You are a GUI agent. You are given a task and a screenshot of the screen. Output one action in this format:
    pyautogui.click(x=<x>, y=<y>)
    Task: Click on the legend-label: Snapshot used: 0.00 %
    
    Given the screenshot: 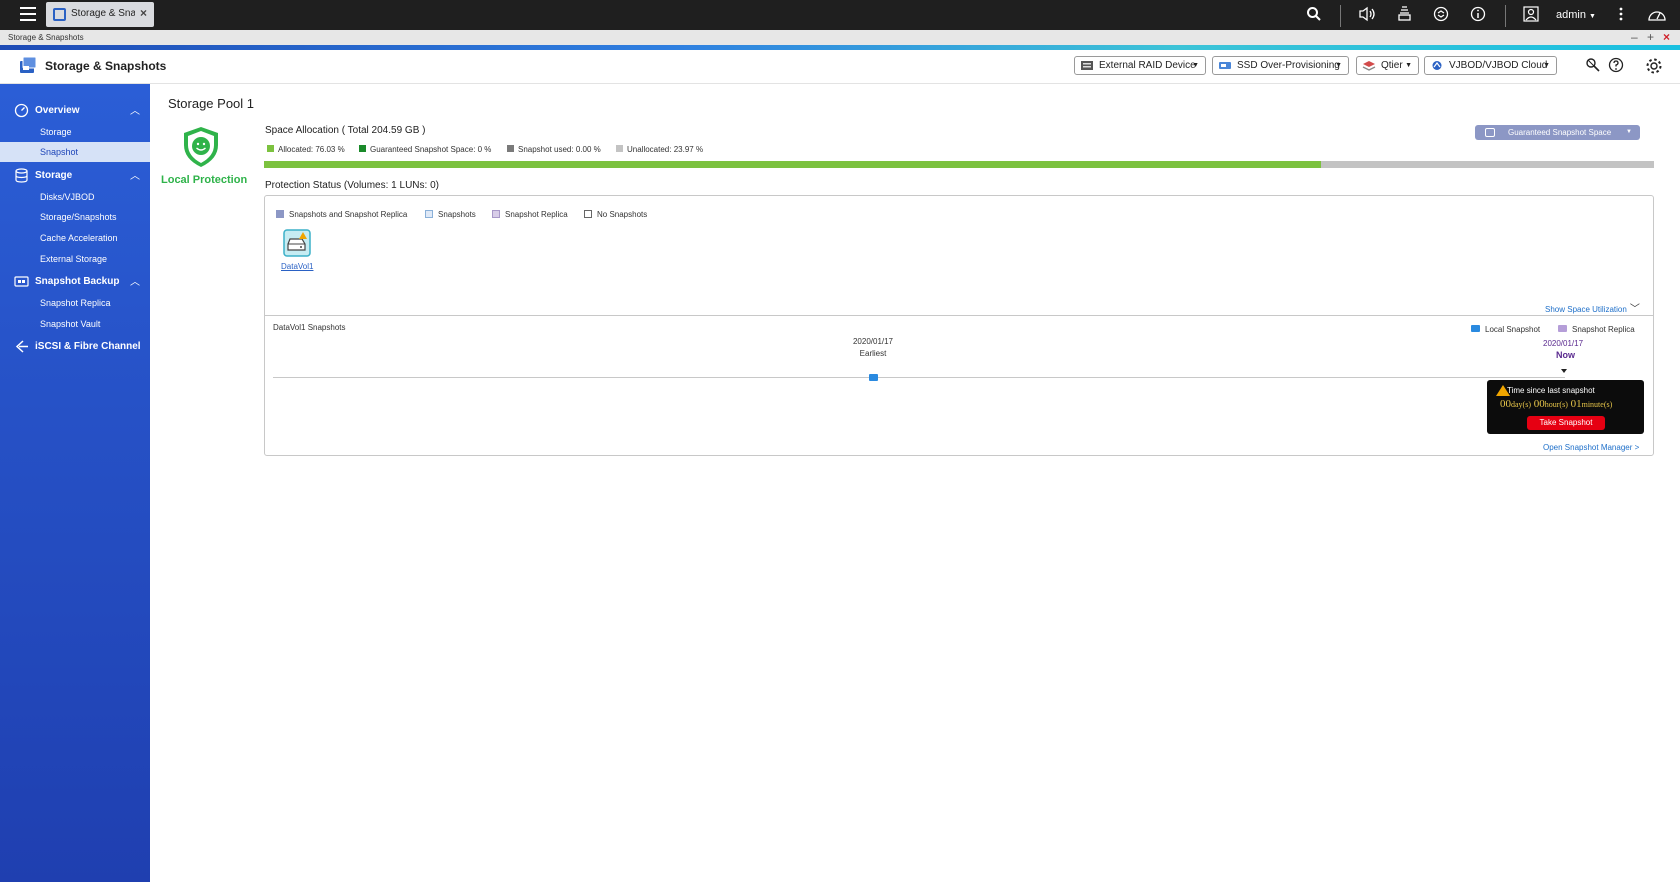 What is the action you would take?
    pyautogui.click(x=559, y=149)
    